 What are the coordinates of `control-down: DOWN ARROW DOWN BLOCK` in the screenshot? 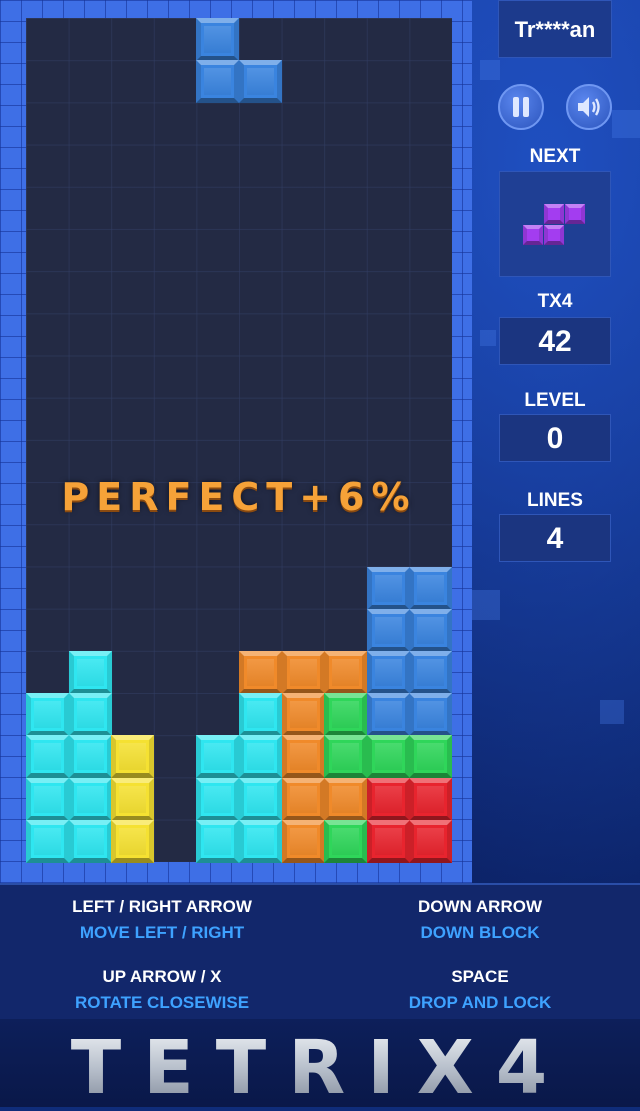 It's located at (480, 920).